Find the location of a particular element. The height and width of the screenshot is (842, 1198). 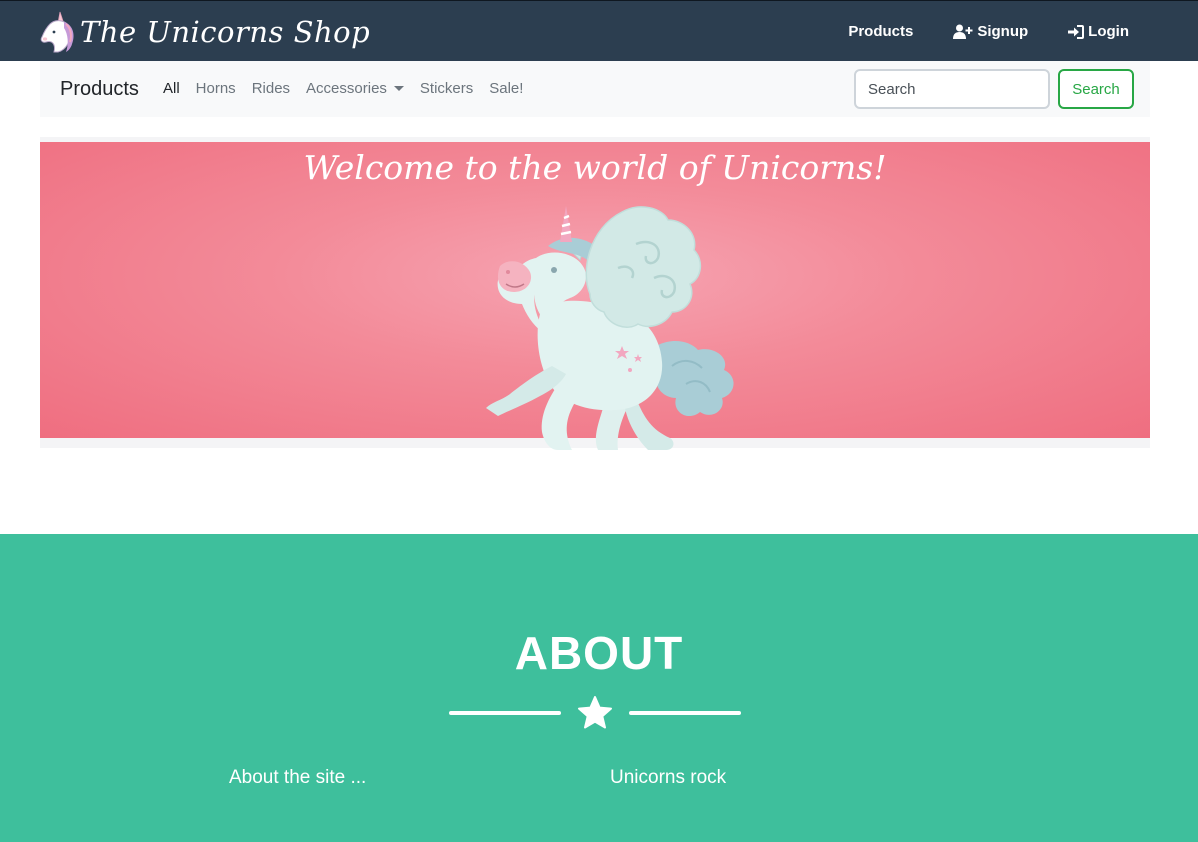

category-accessories-label: Accessories is located at coordinates (346, 88).